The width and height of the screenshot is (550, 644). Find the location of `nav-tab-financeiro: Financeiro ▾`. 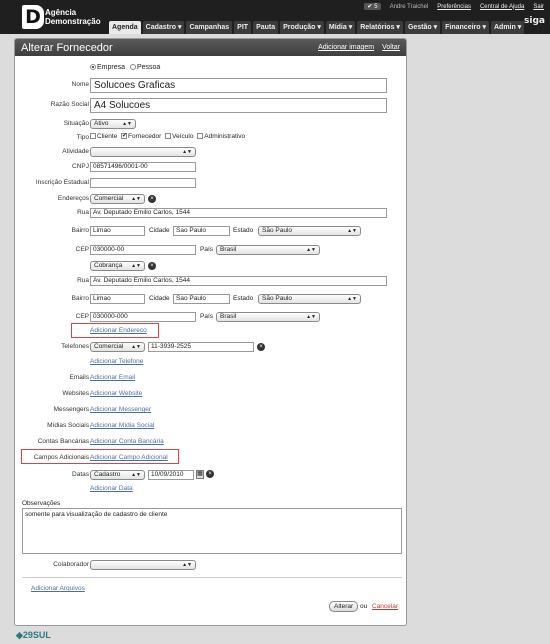

nav-tab-financeiro: Financeiro ▾ is located at coordinates (465, 27).